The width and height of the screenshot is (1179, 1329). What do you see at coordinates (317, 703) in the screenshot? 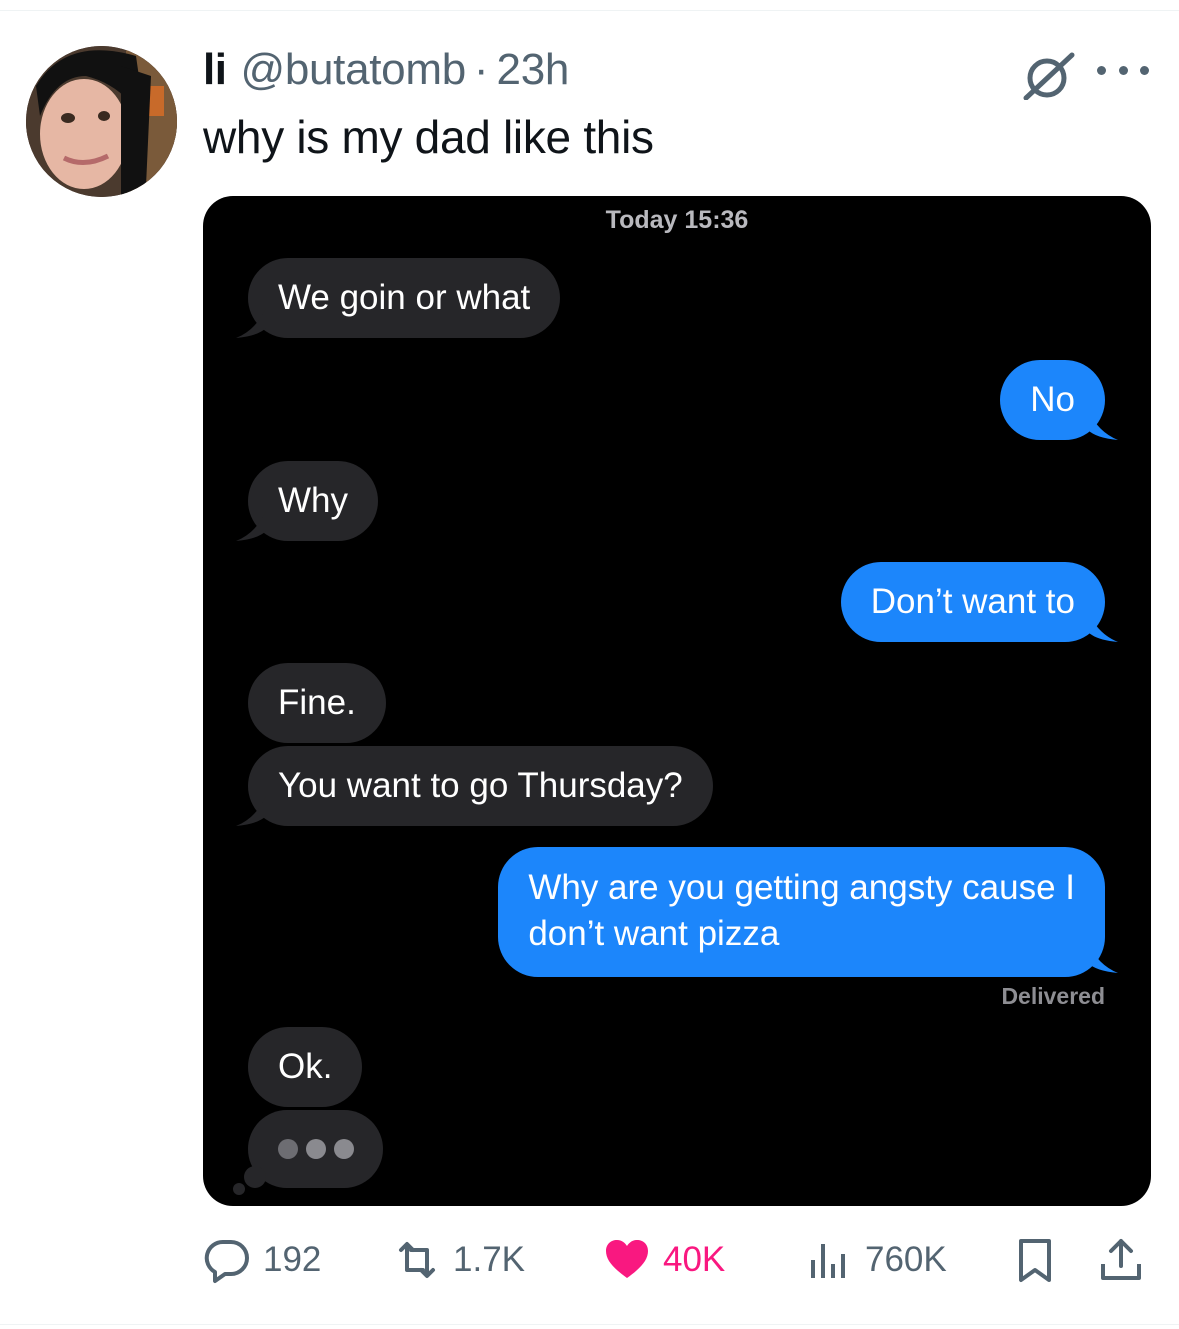
I see `message-incoming: Fine.` at bounding box center [317, 703].